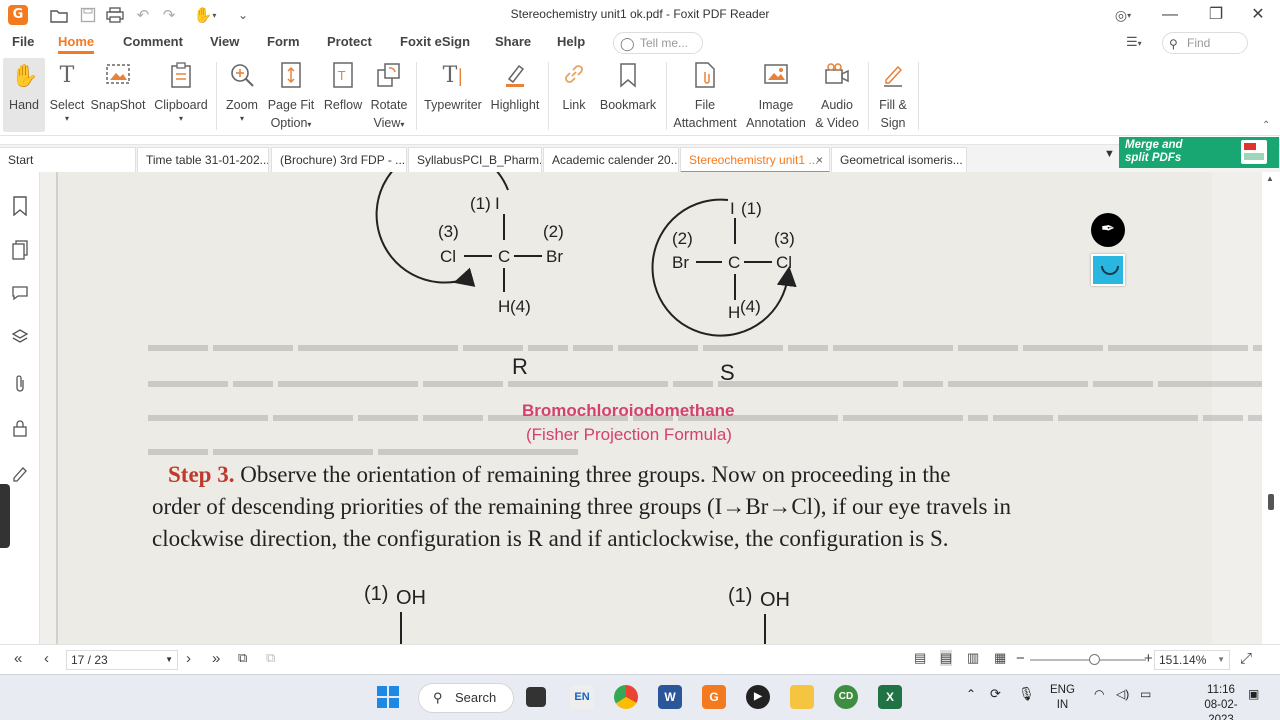  I want to click on menu-comment: Comment, so click(153, 41).